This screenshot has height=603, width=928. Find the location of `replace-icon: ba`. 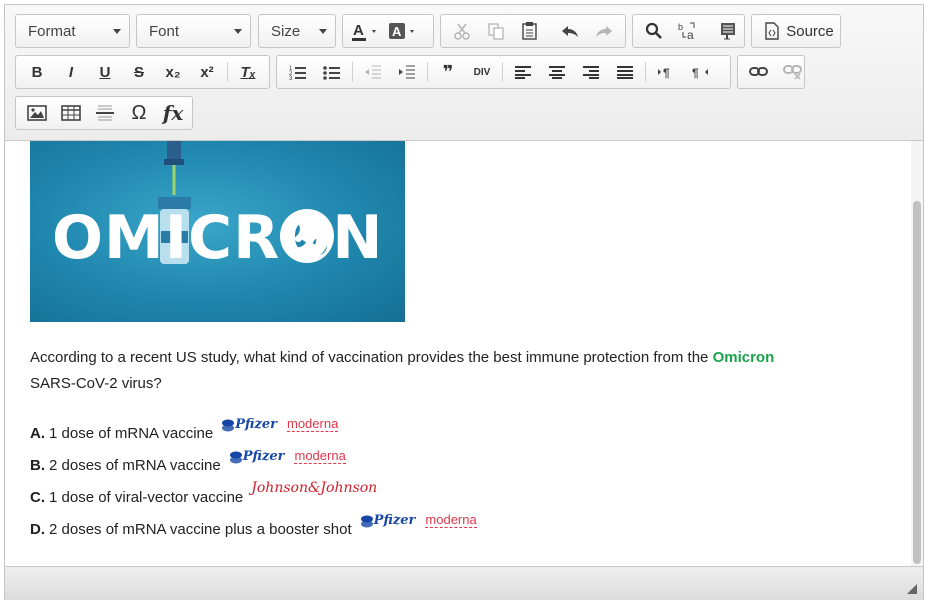

replace-icon: ba is located at coordinates (686, 31).